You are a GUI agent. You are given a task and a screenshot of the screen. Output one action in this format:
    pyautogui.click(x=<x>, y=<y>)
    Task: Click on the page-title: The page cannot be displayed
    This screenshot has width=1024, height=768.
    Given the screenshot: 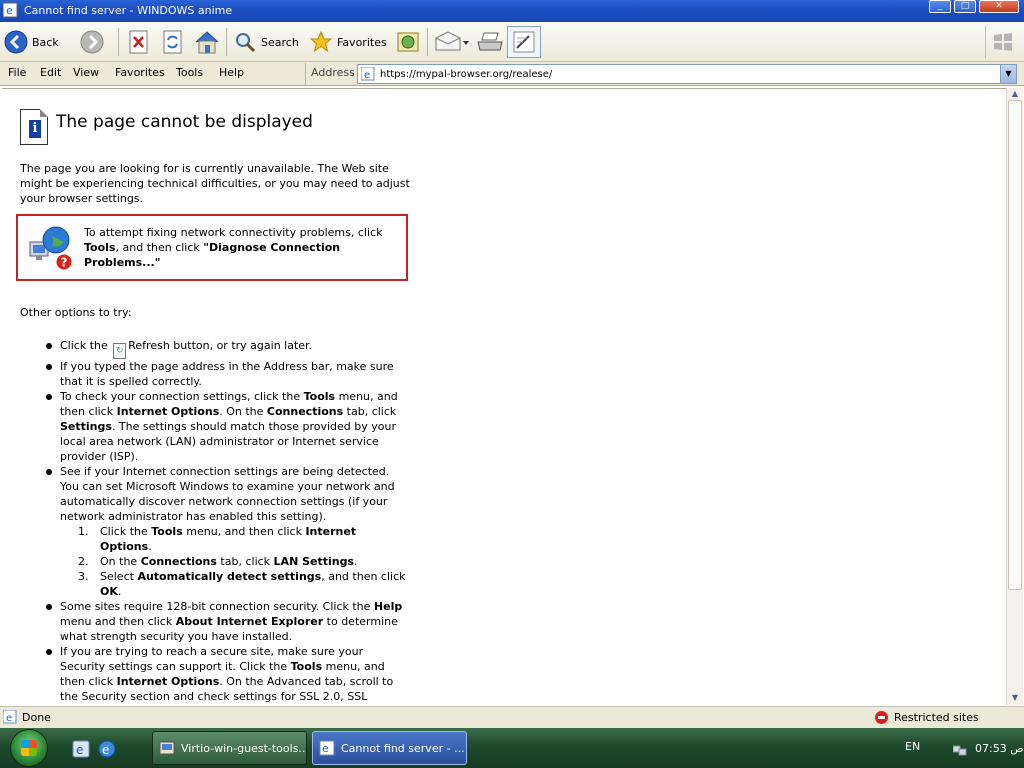 What is the action you would take?
    pyautogui.click(x=184, y=122)
    